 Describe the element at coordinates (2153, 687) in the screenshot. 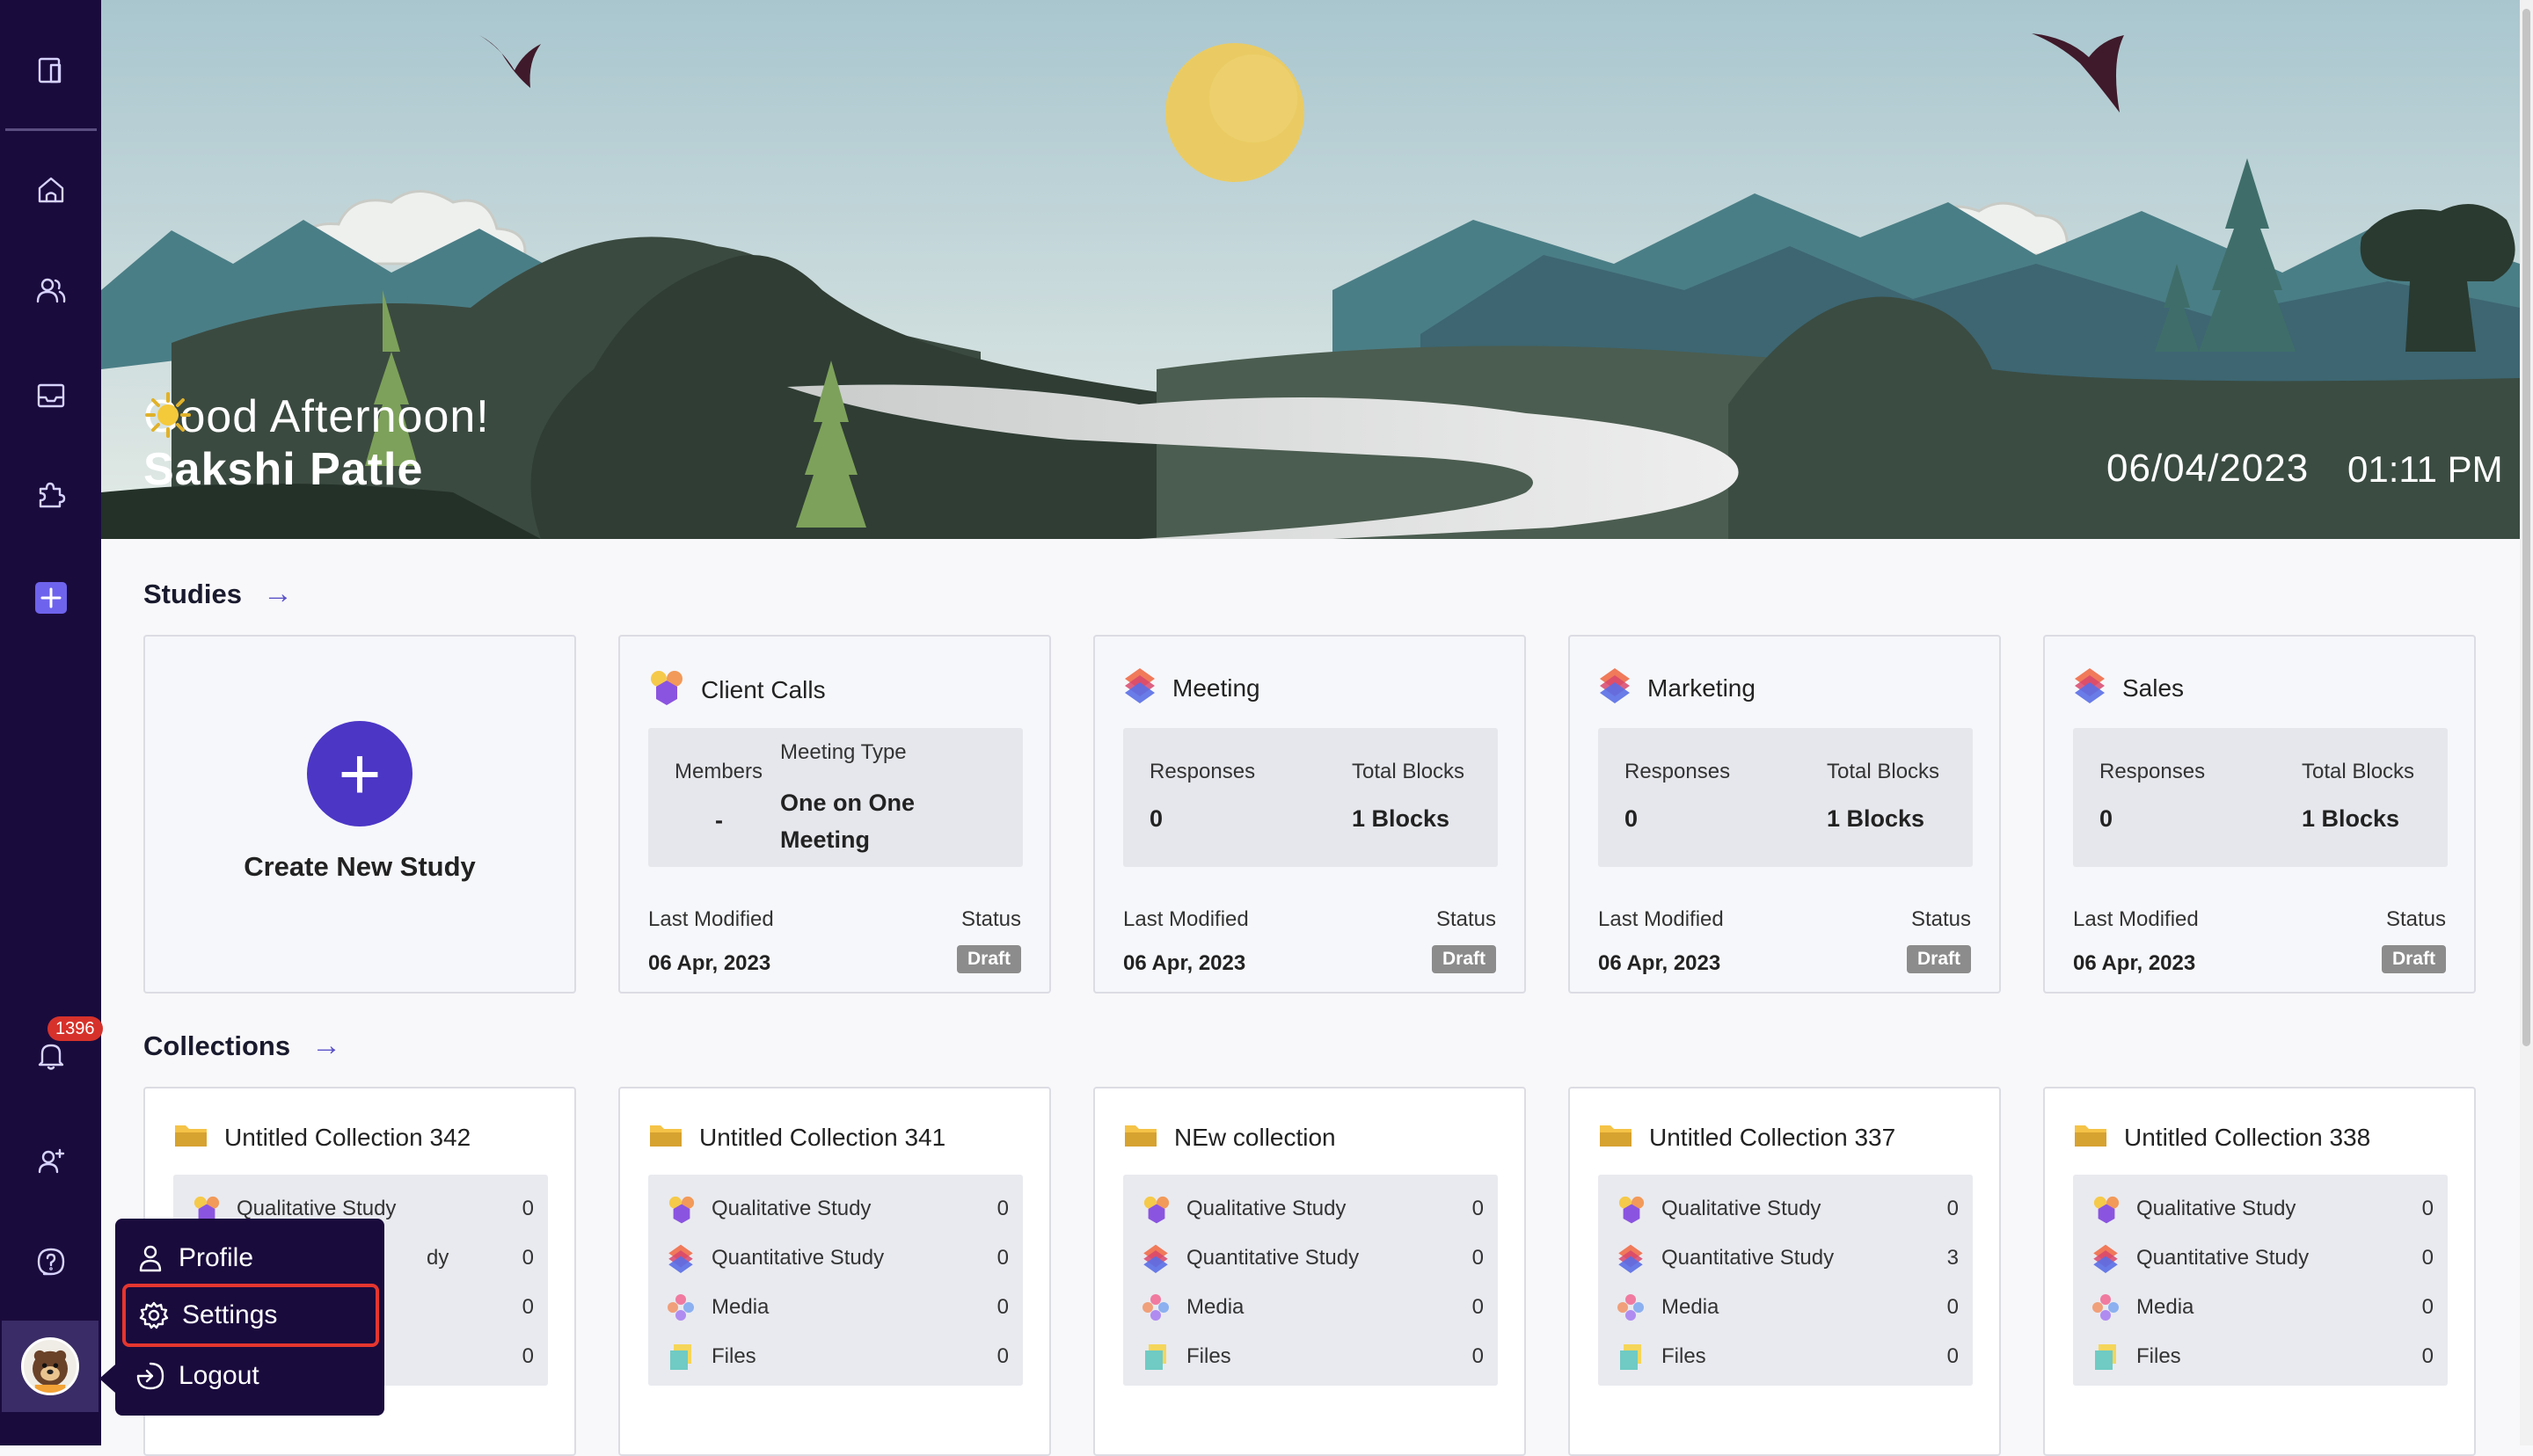

I see `study-name: Sales` at that location.